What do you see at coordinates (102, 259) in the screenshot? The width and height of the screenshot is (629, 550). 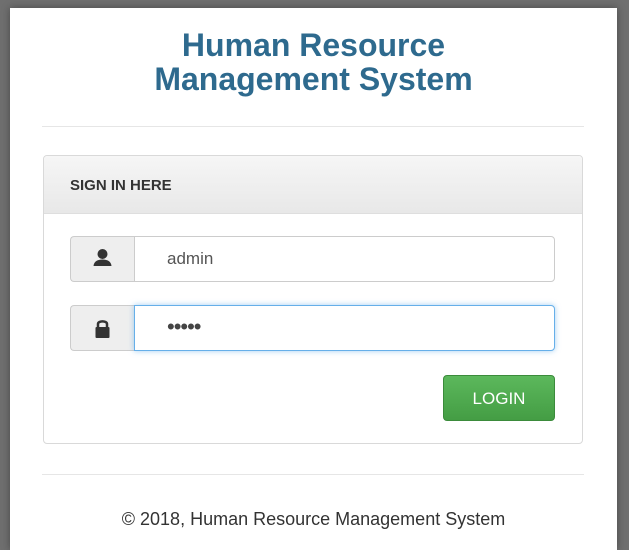 I see `user-icon` at bounding box center [102, 259].